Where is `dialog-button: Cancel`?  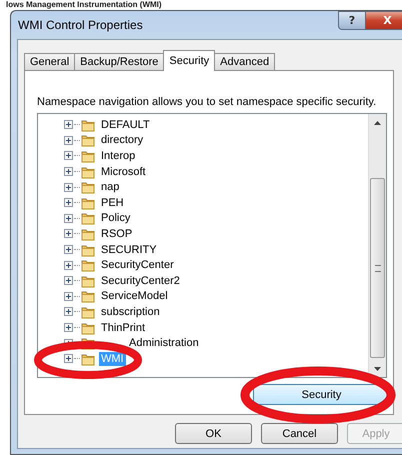
dialog-button: Cancel is located at coordinates (299, 433).